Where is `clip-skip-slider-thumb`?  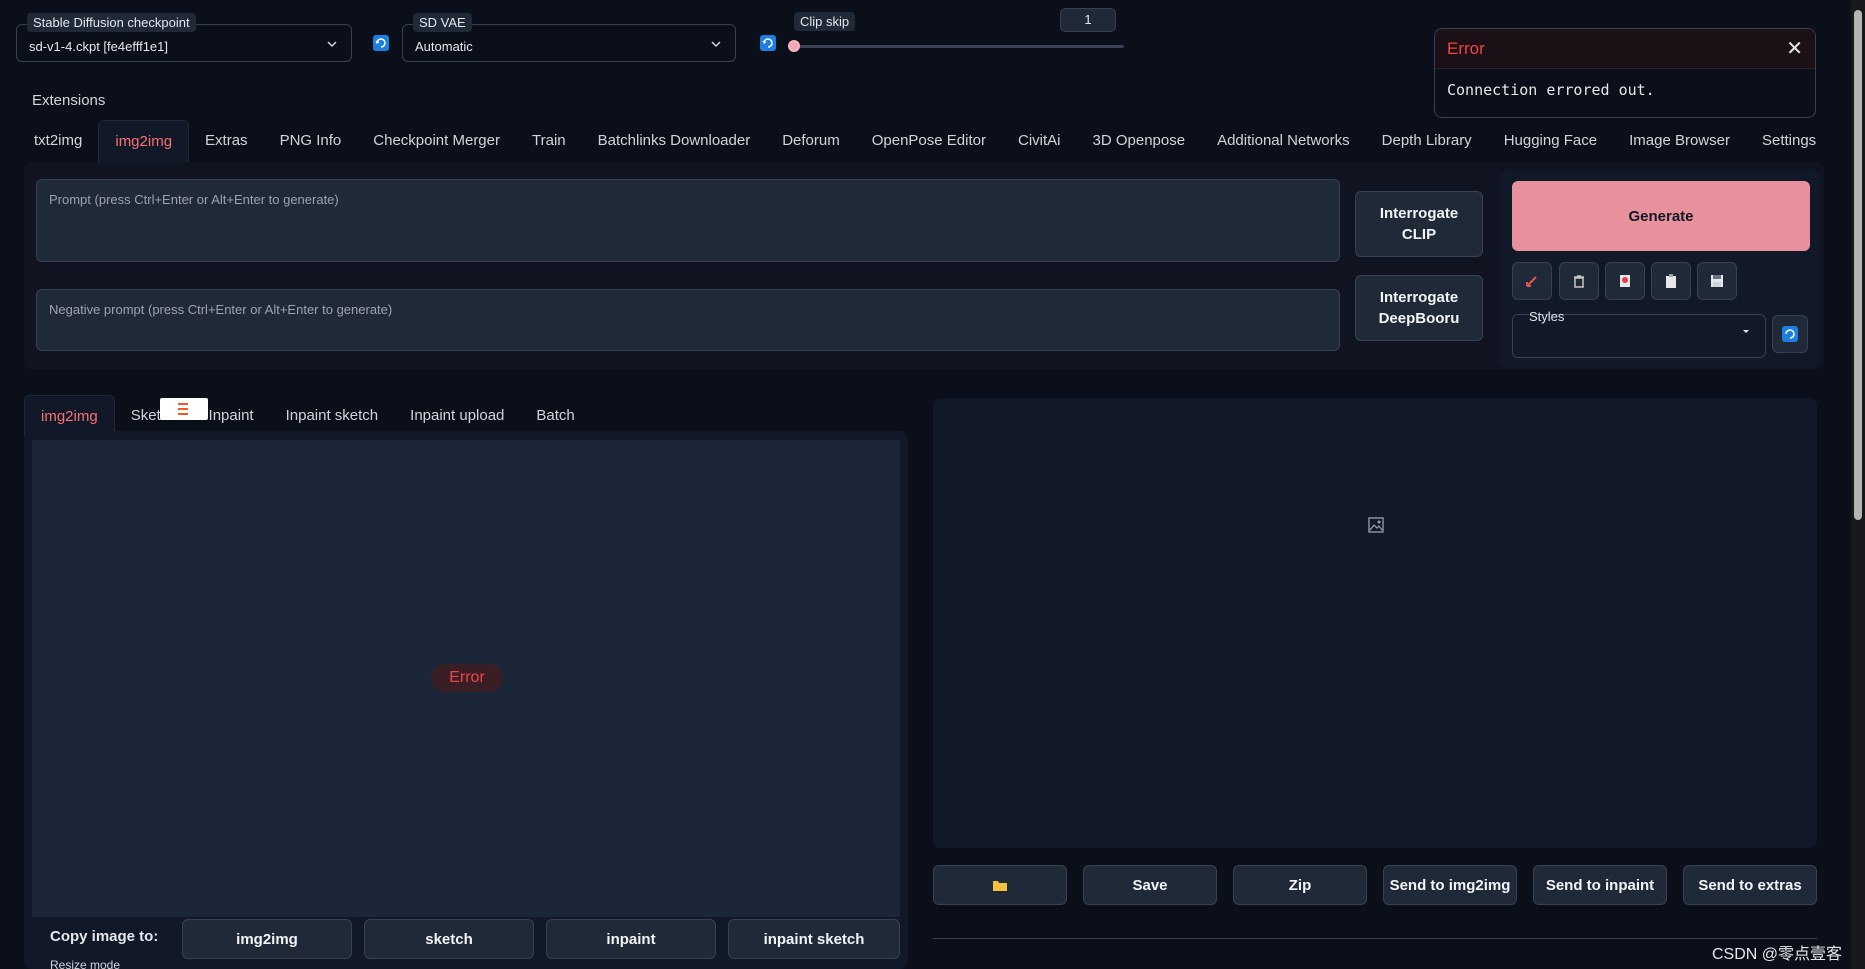 clip-skip-slider-thumb is located at coordinates (794, 46).